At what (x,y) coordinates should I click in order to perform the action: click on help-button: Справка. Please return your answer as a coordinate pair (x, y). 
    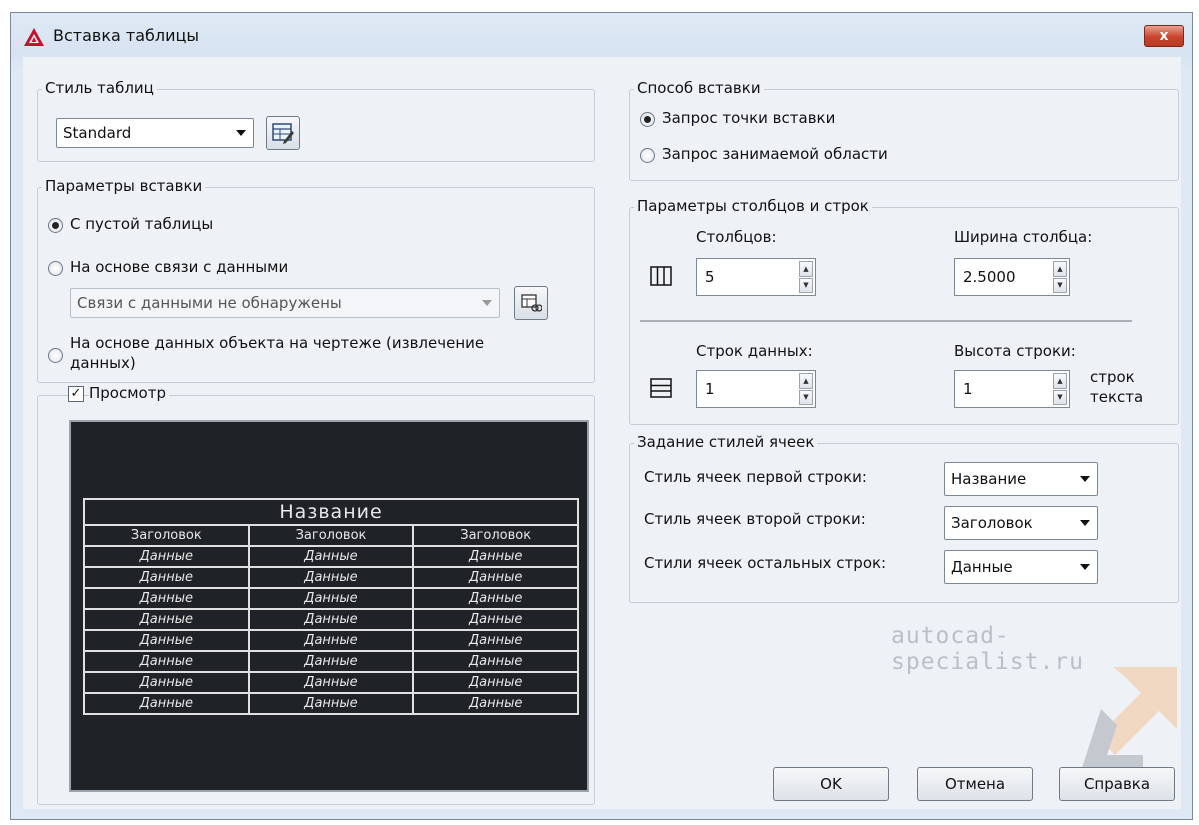
    Looking at the image, I should click on (1117, 784).